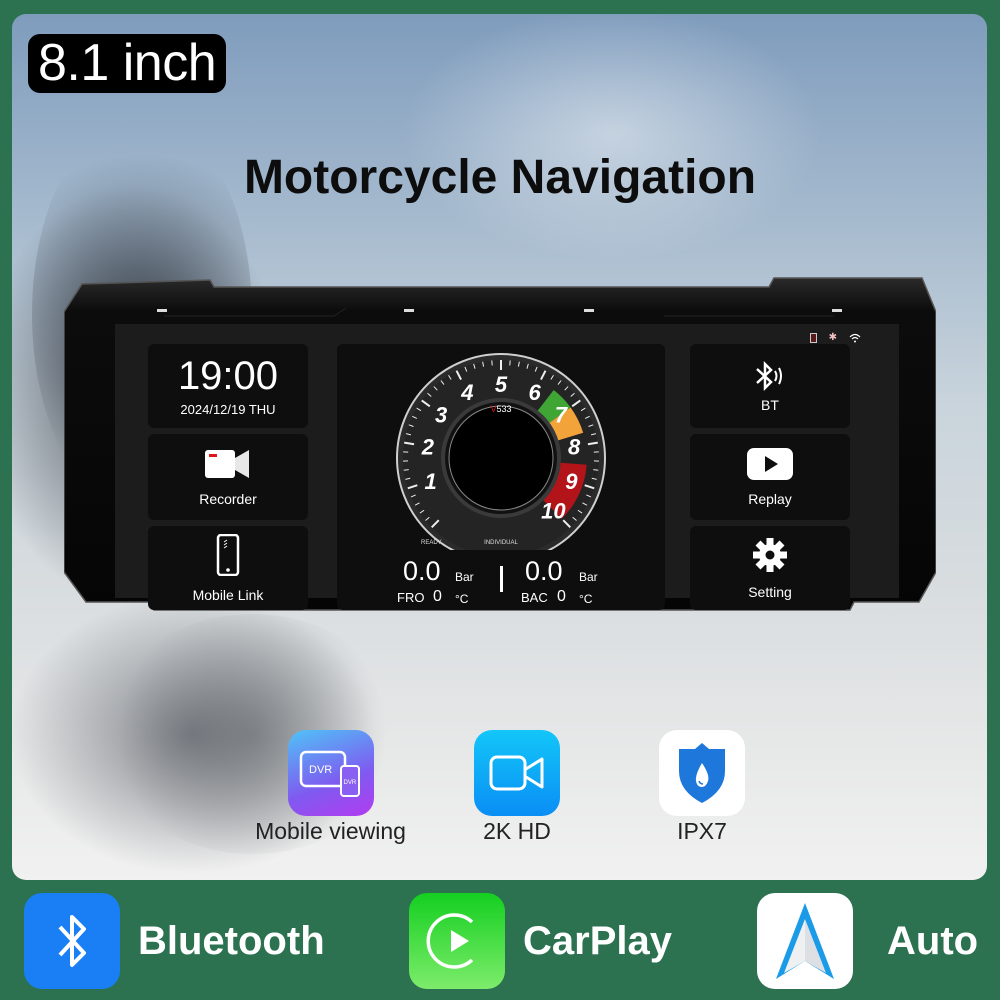  I want to click on feature-mobile-viewing: DVR DVR Mobile viewing, so click(330, 787).